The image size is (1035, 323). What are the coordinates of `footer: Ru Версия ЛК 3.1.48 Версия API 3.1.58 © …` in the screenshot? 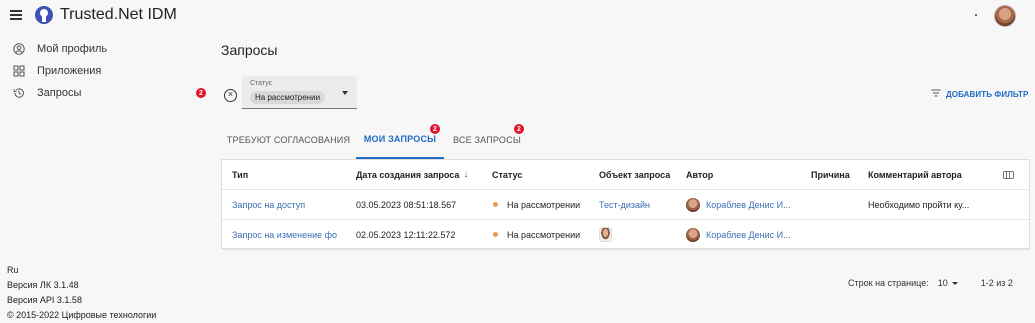 It's located at (81, 293).